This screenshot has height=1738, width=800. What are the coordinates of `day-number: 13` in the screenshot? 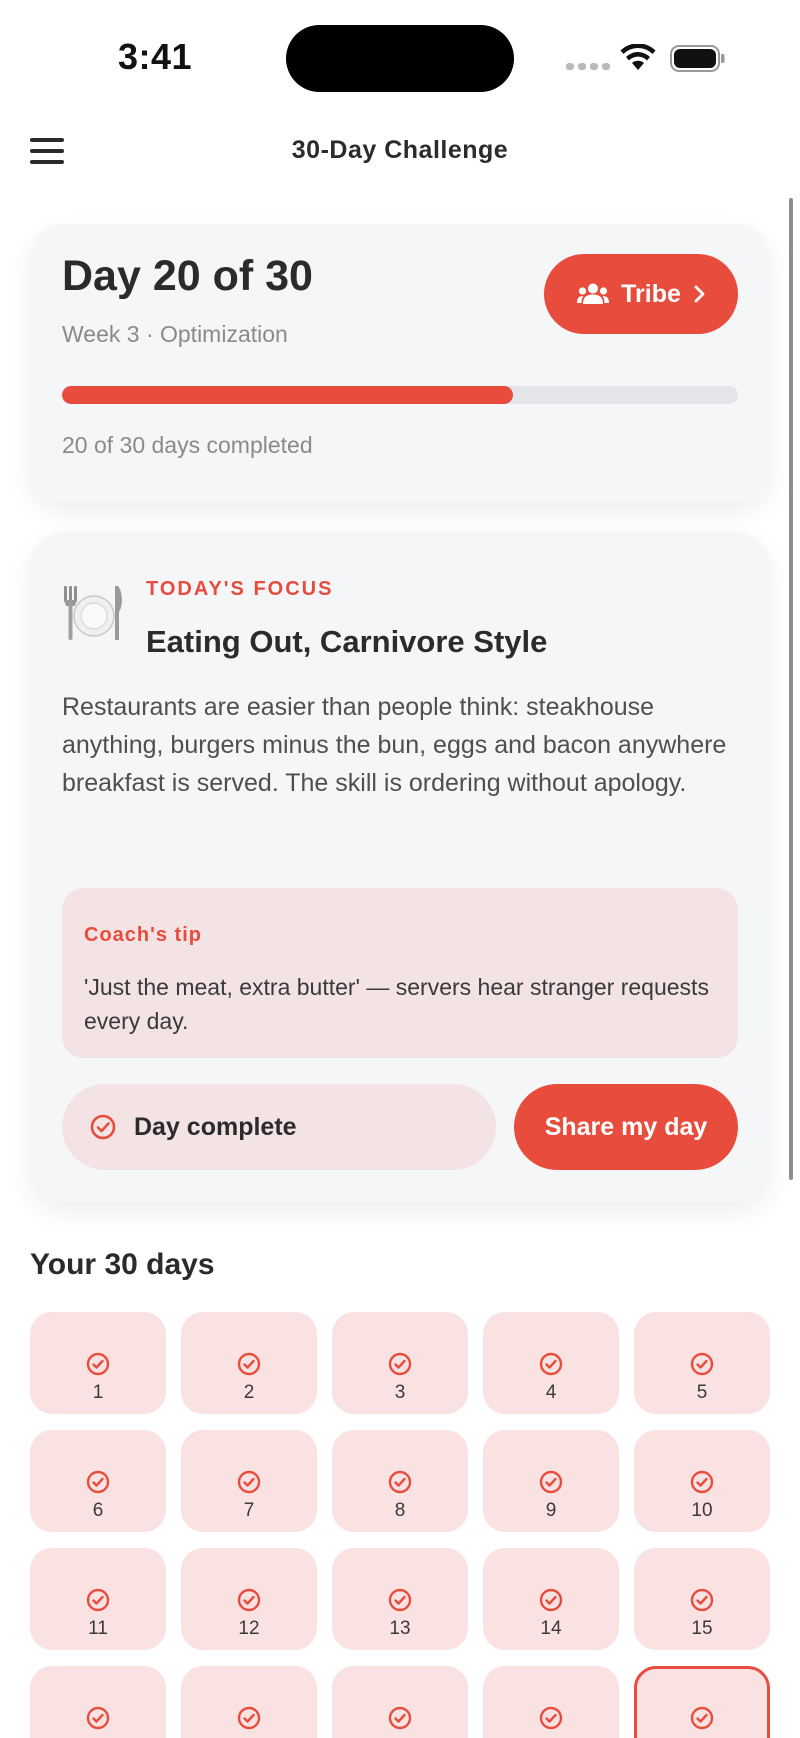 It's located at (400, 1628).